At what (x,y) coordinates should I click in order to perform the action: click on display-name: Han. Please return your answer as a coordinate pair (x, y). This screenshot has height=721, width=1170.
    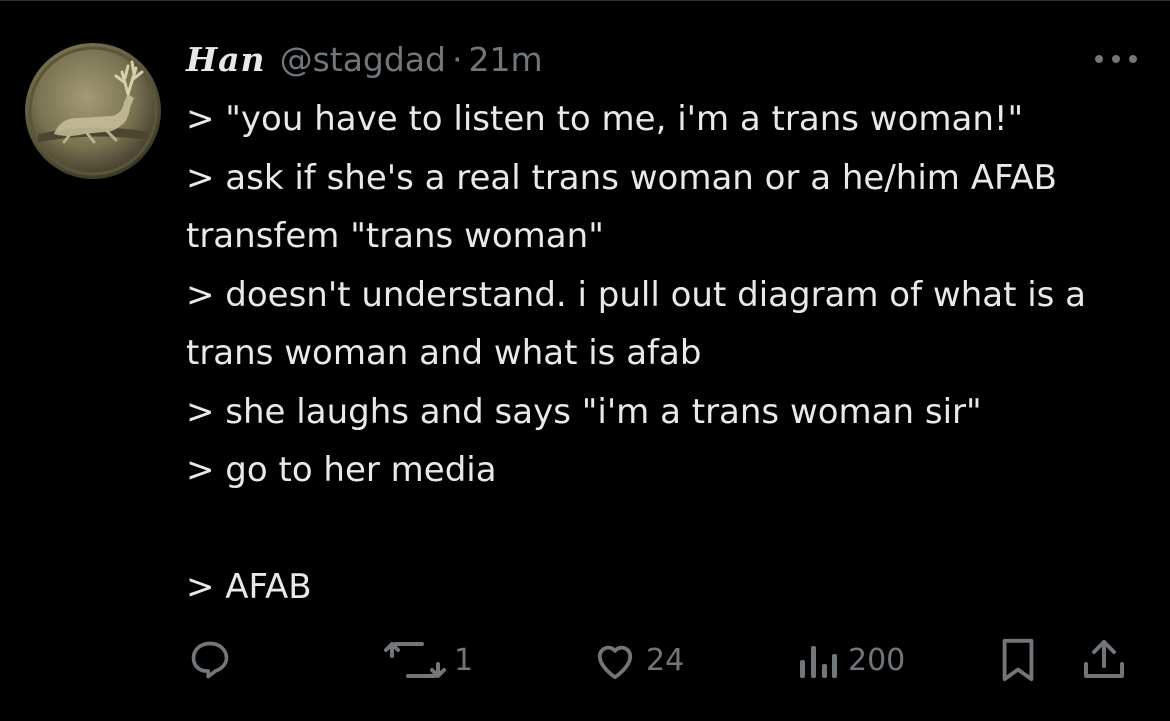
    Looking at the image, I should click on (226, 59).